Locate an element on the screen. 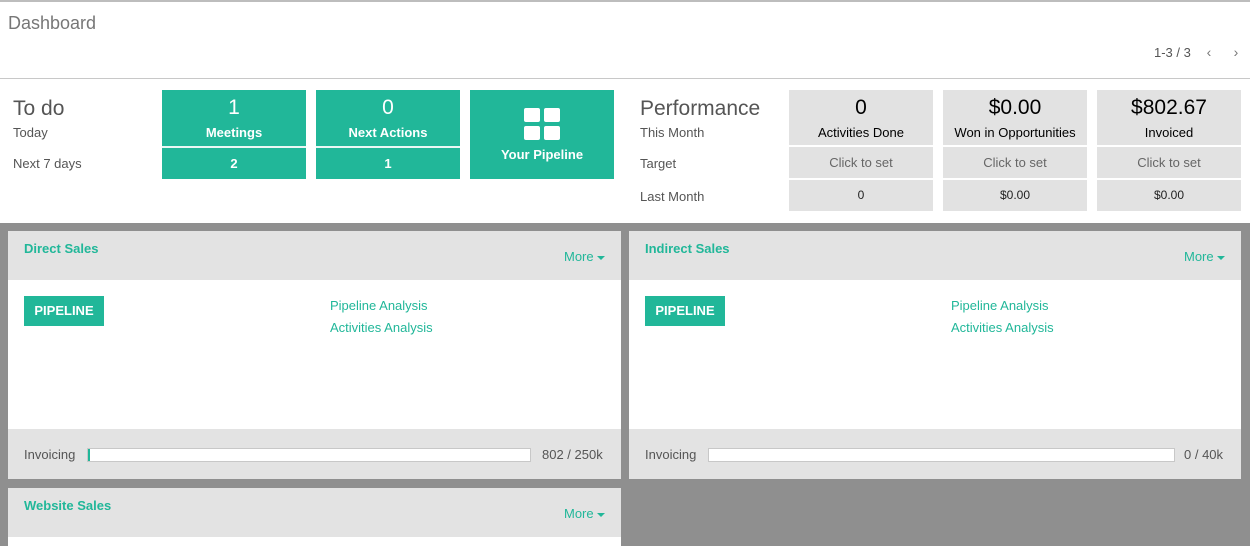  performance-title: Performance is located at coordinates (700, 108).